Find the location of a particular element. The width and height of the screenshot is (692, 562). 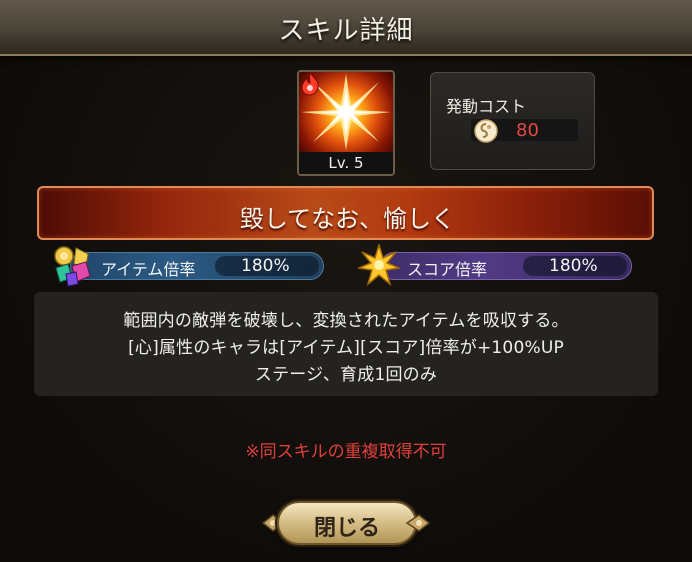

cost-label: 発動コスト is located at coordinates (486, 106).